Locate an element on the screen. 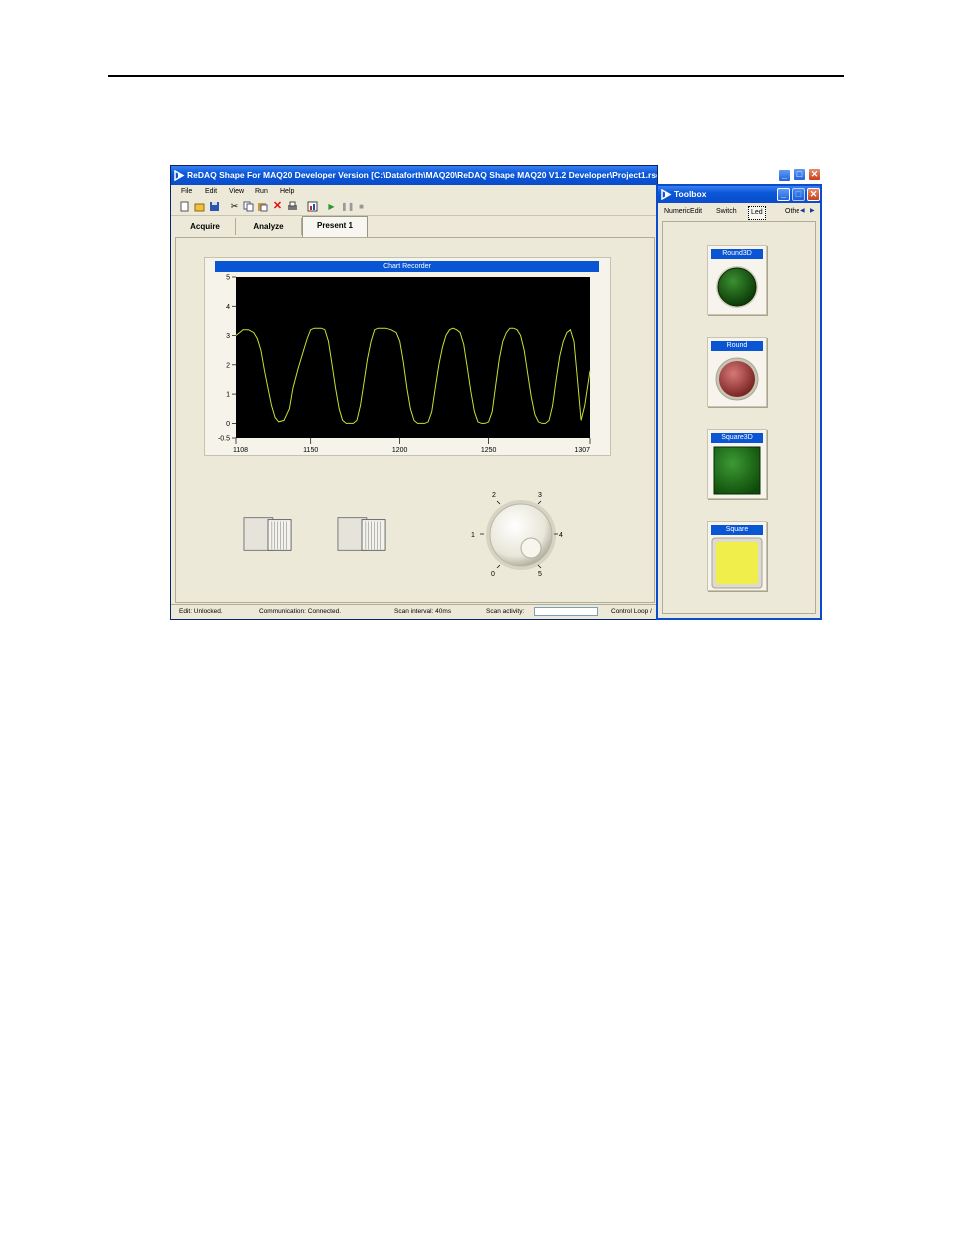 Image resolution: width=954 pixels, height=1235 pixels. save-icon is located at coordinates (214, 206).